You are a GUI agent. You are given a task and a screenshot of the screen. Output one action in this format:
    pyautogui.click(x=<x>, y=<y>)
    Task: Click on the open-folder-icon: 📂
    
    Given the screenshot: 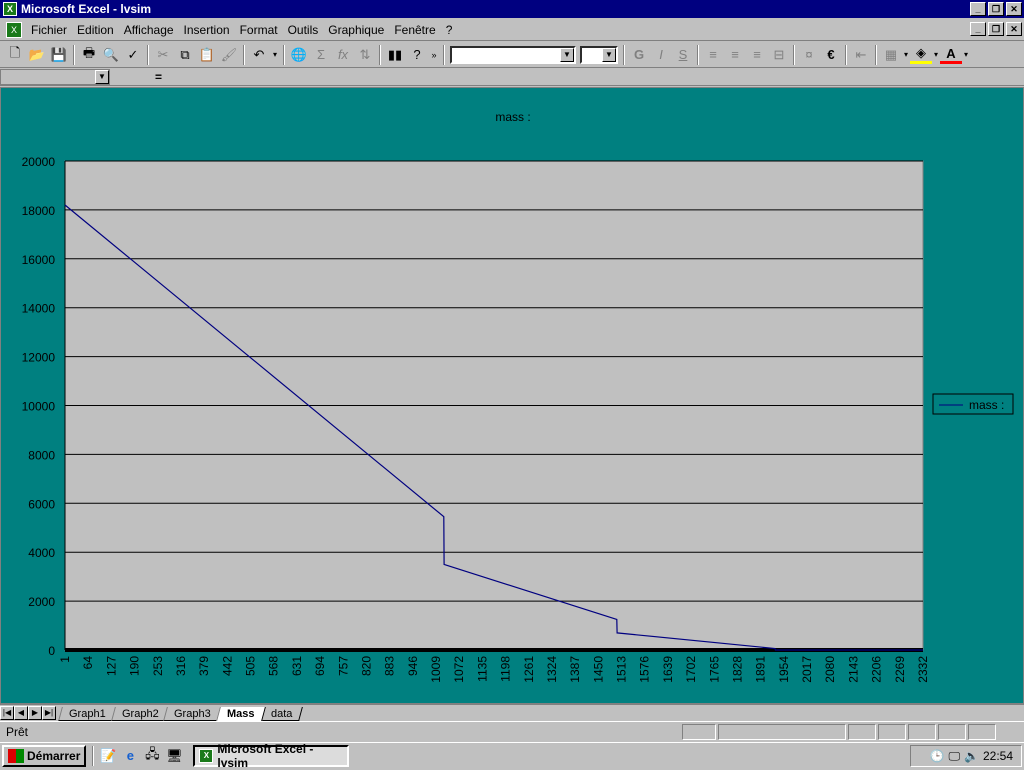 What is the action you would take?
    pyautogui.click(x=37, y=55)
    